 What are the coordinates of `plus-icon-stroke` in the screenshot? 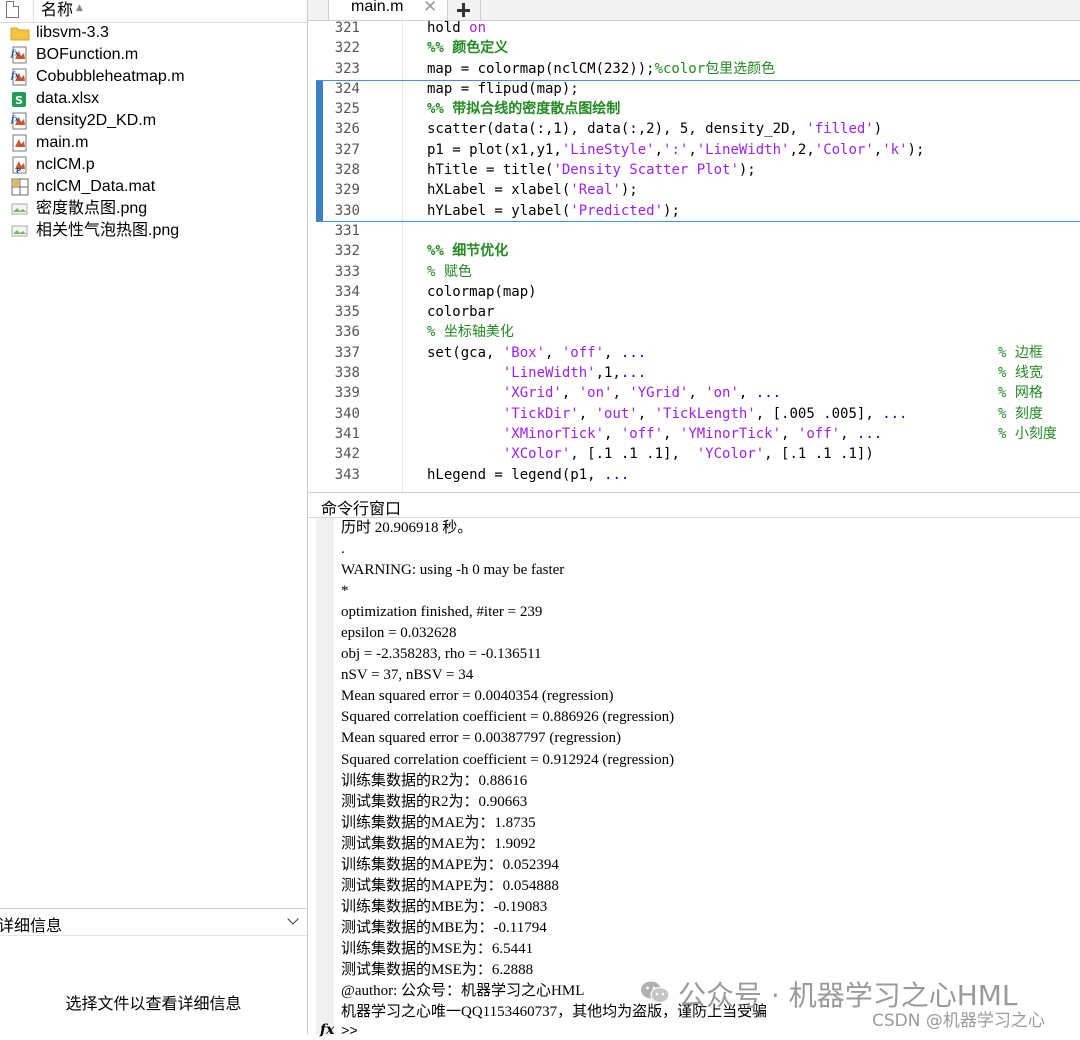 It's located at (463, 10).